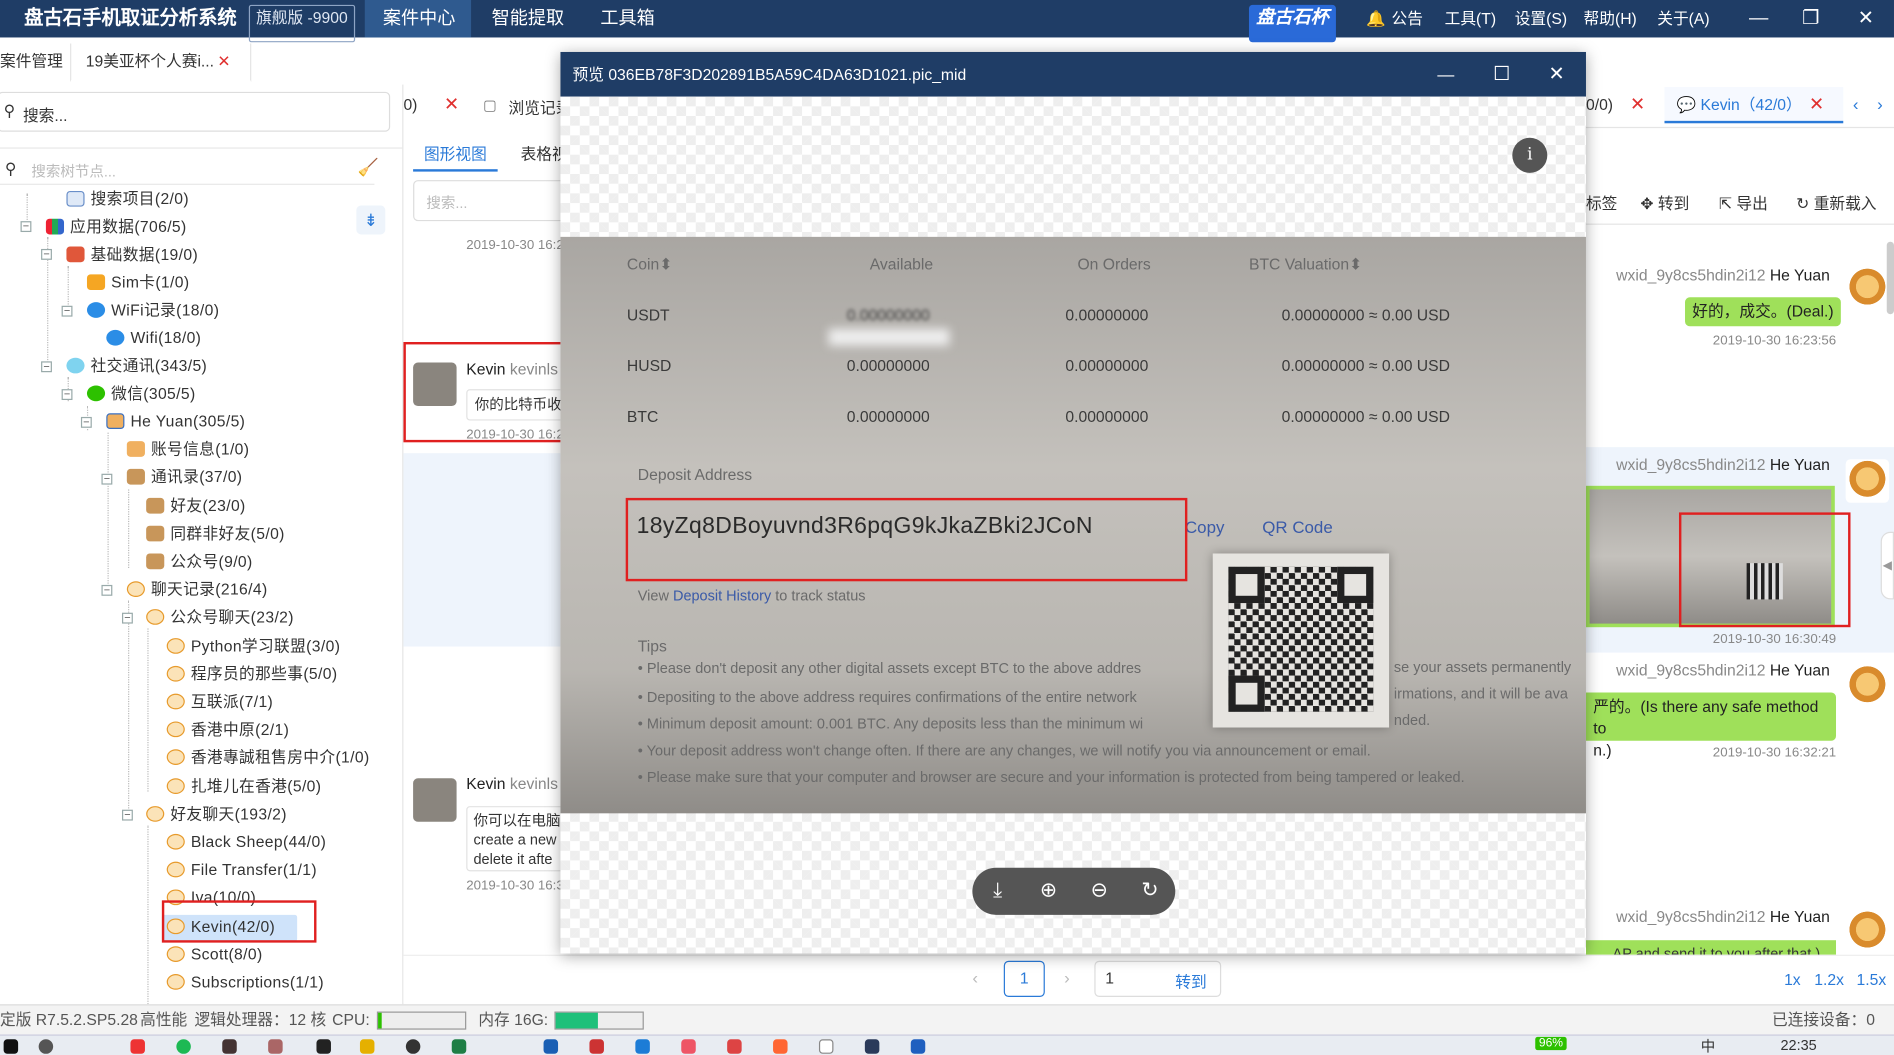 This screenshot has width=1894, height=1055. Describe the element at coordinates (11, 1046) in the screenshot. I see `start-icon` at that location.